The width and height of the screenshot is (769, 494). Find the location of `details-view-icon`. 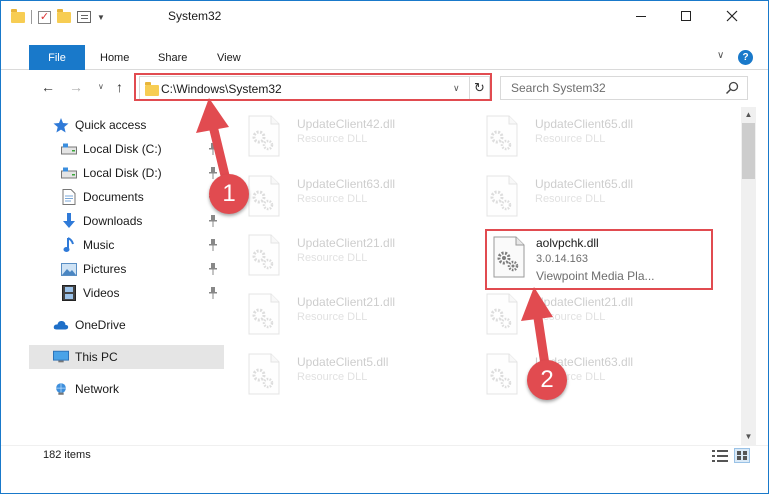

details-view-icon is located at coordinates (720, 456).